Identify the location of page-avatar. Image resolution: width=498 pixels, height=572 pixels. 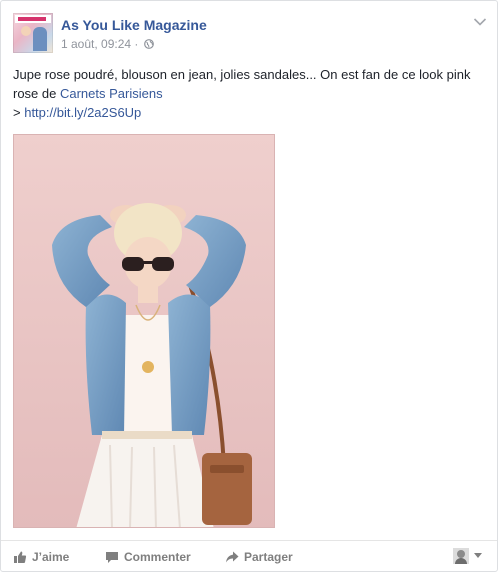
(33, 33).